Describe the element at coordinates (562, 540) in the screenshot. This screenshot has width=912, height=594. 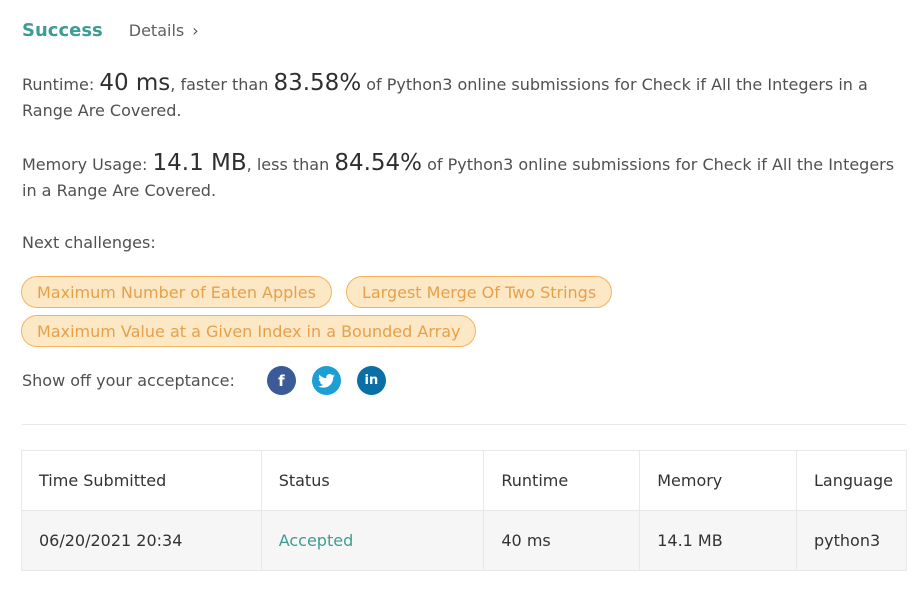
I see `cell-runtime: 40 ms` at that location.